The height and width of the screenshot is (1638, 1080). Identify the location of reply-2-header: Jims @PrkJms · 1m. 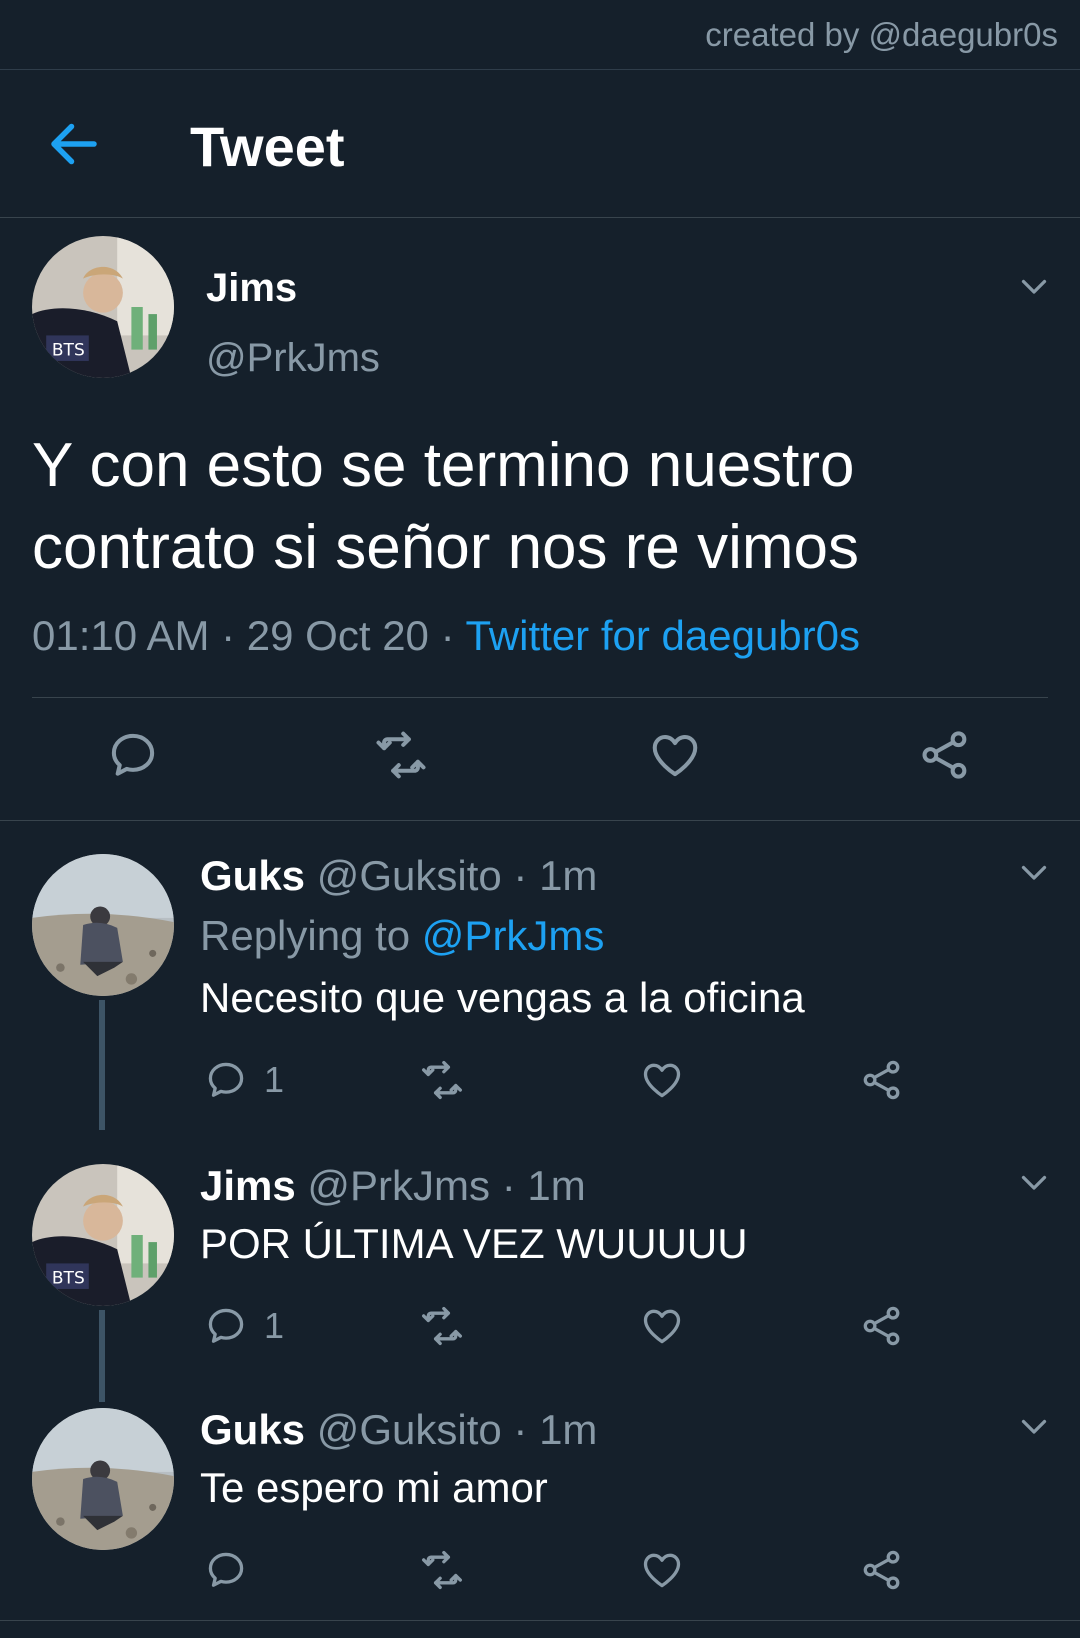
(393, 1186).